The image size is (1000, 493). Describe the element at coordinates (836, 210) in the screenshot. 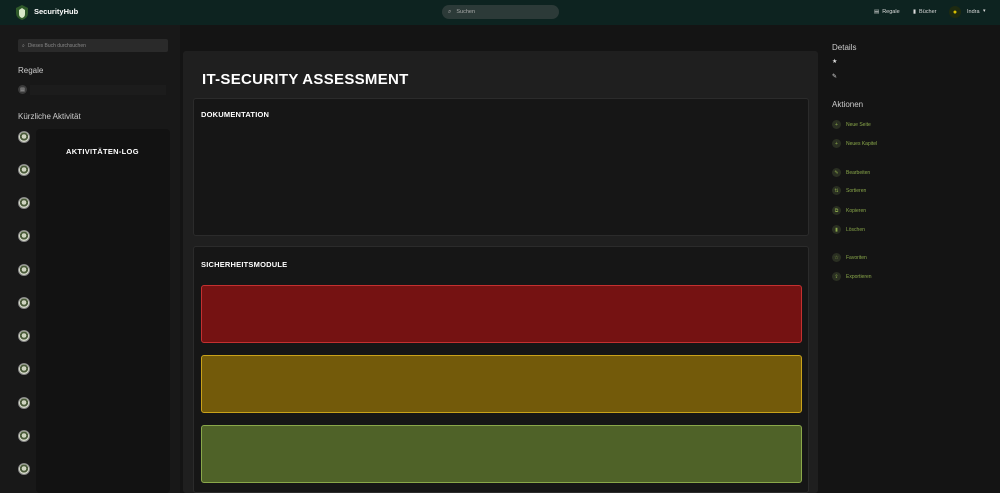

I see `copy-icon: ⧉` at that location.